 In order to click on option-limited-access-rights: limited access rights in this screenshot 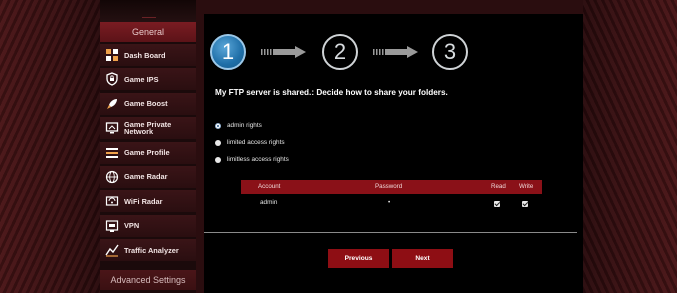, I will do `click(250, 142)`.